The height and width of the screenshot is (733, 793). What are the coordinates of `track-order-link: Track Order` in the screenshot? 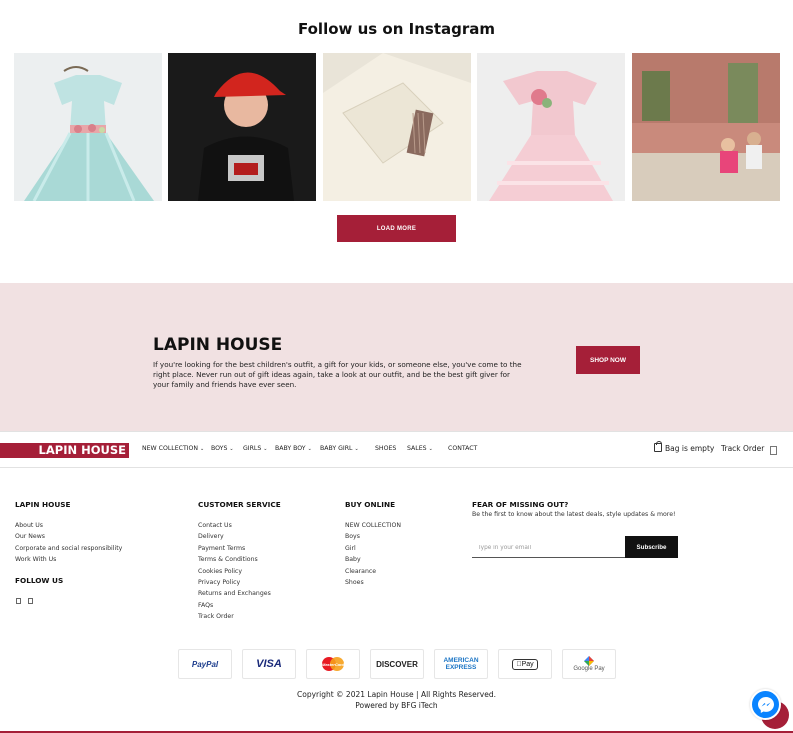 It's located at (742, 448).